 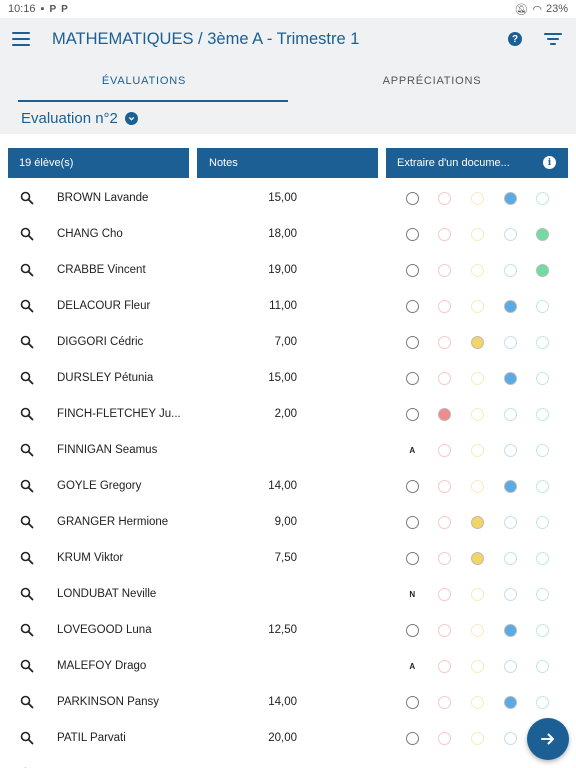 What do you see at coordinates (515, 39) in the screenshot?
I see `help-icon: ?` at bounding box center [515, 39].